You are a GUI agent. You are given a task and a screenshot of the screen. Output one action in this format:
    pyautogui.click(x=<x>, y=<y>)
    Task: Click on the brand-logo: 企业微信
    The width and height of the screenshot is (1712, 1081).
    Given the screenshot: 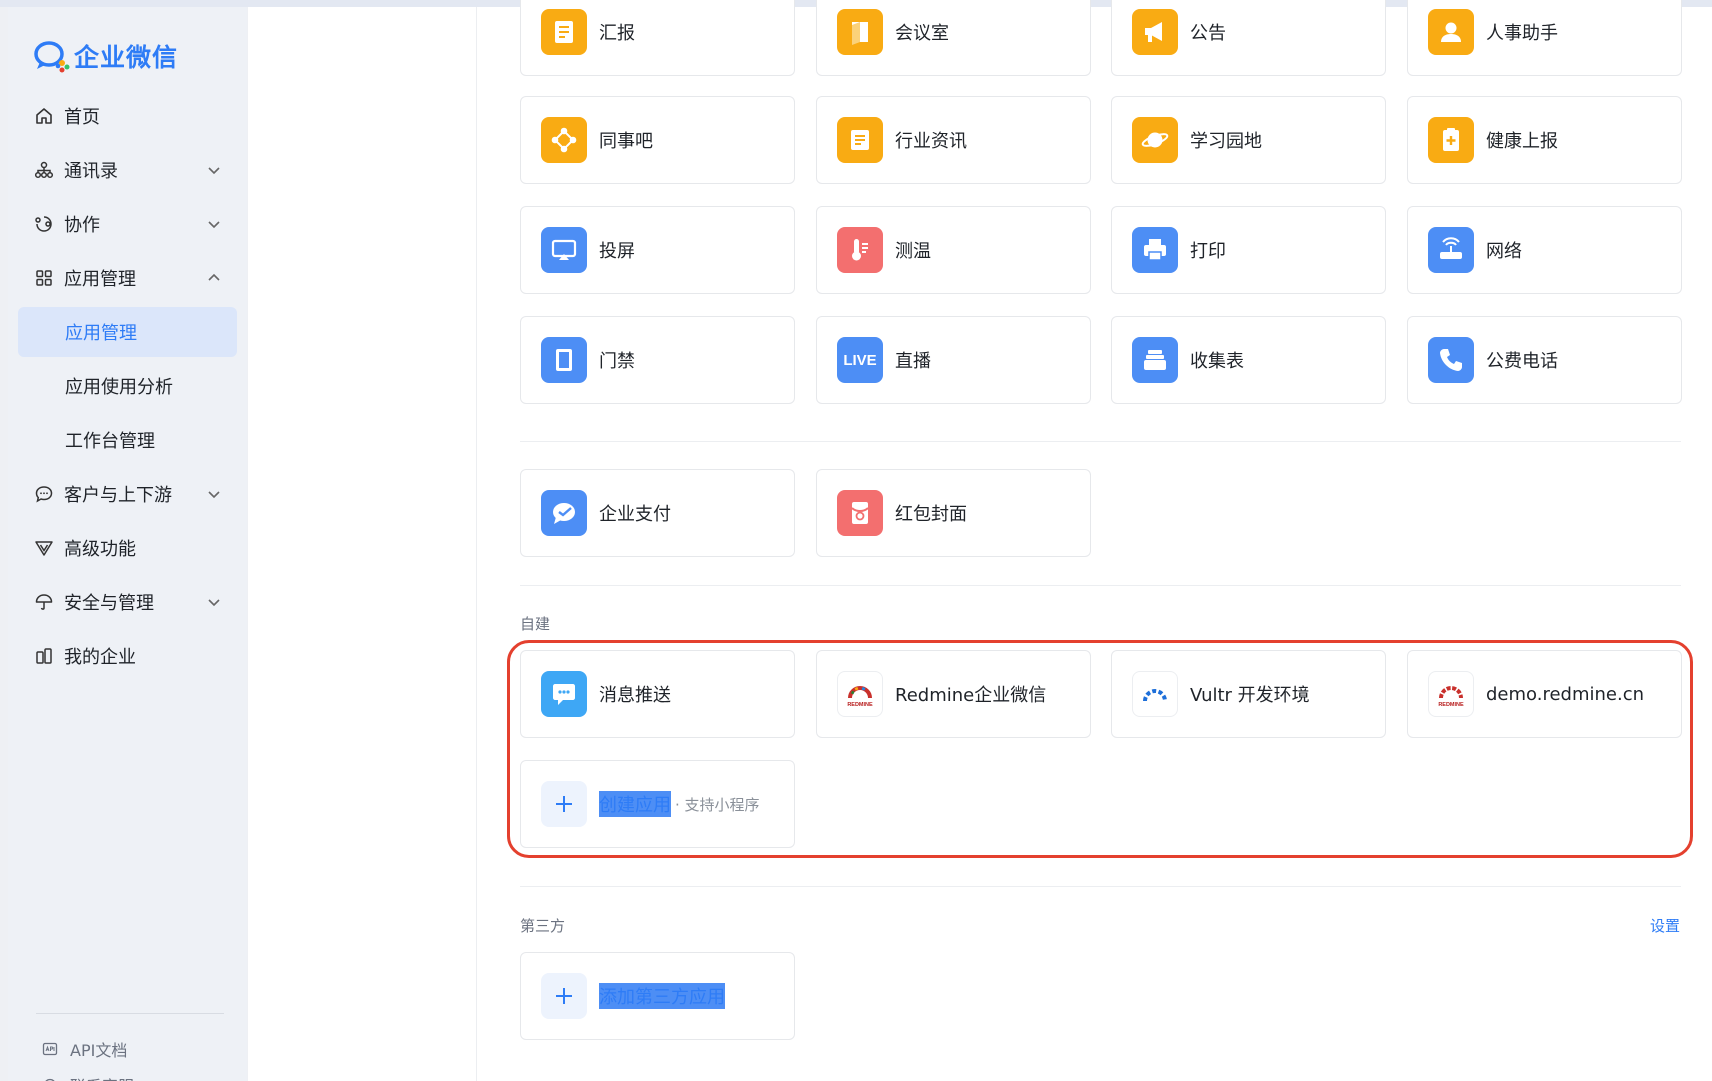 What is the action you would take?
    pyautogui.click(x=105, y=56)
    